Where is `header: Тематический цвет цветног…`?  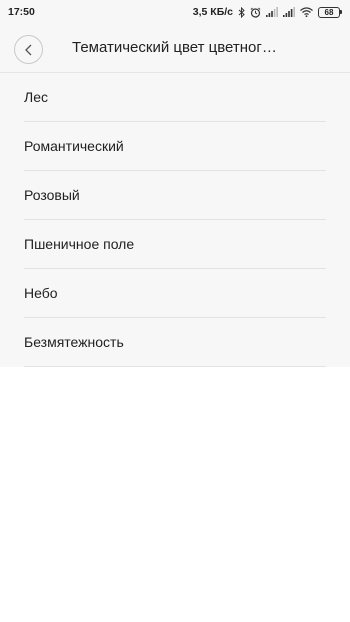 header: Тематический цвет цветног… is located at coordinates (175, 48).